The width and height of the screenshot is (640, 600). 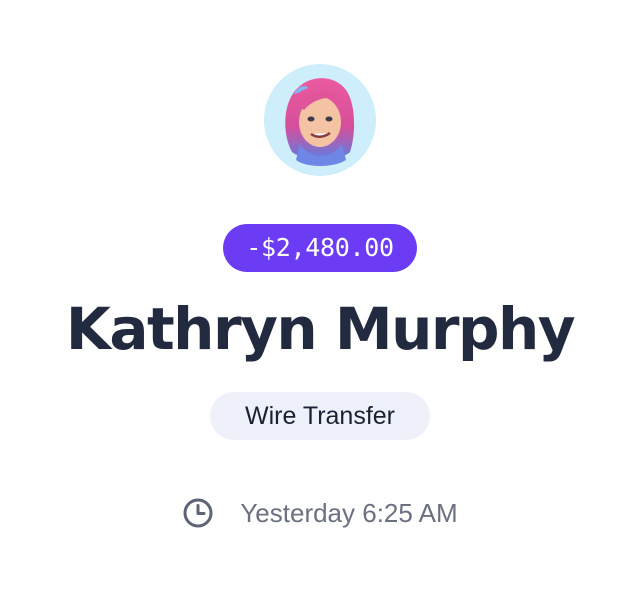 What do you see at coordinates (349, 512) in the screenshot?
I see `timestamp-text: Yesterday 6:25 AM` at bounding box center [349, 512].